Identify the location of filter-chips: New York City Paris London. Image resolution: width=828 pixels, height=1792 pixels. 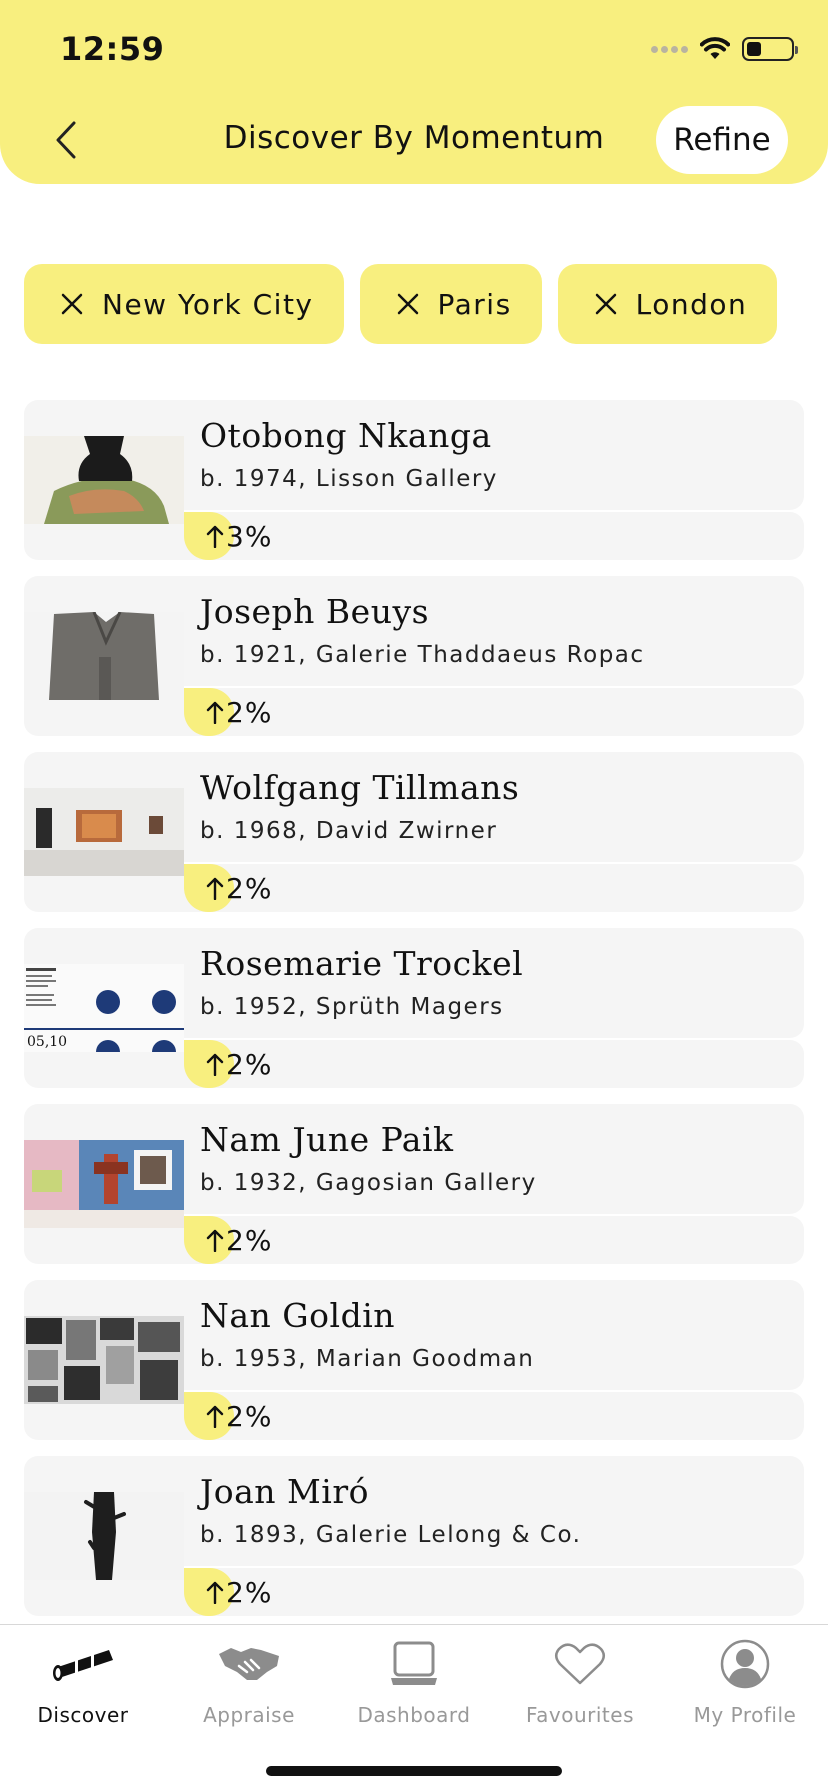
(401, 304).